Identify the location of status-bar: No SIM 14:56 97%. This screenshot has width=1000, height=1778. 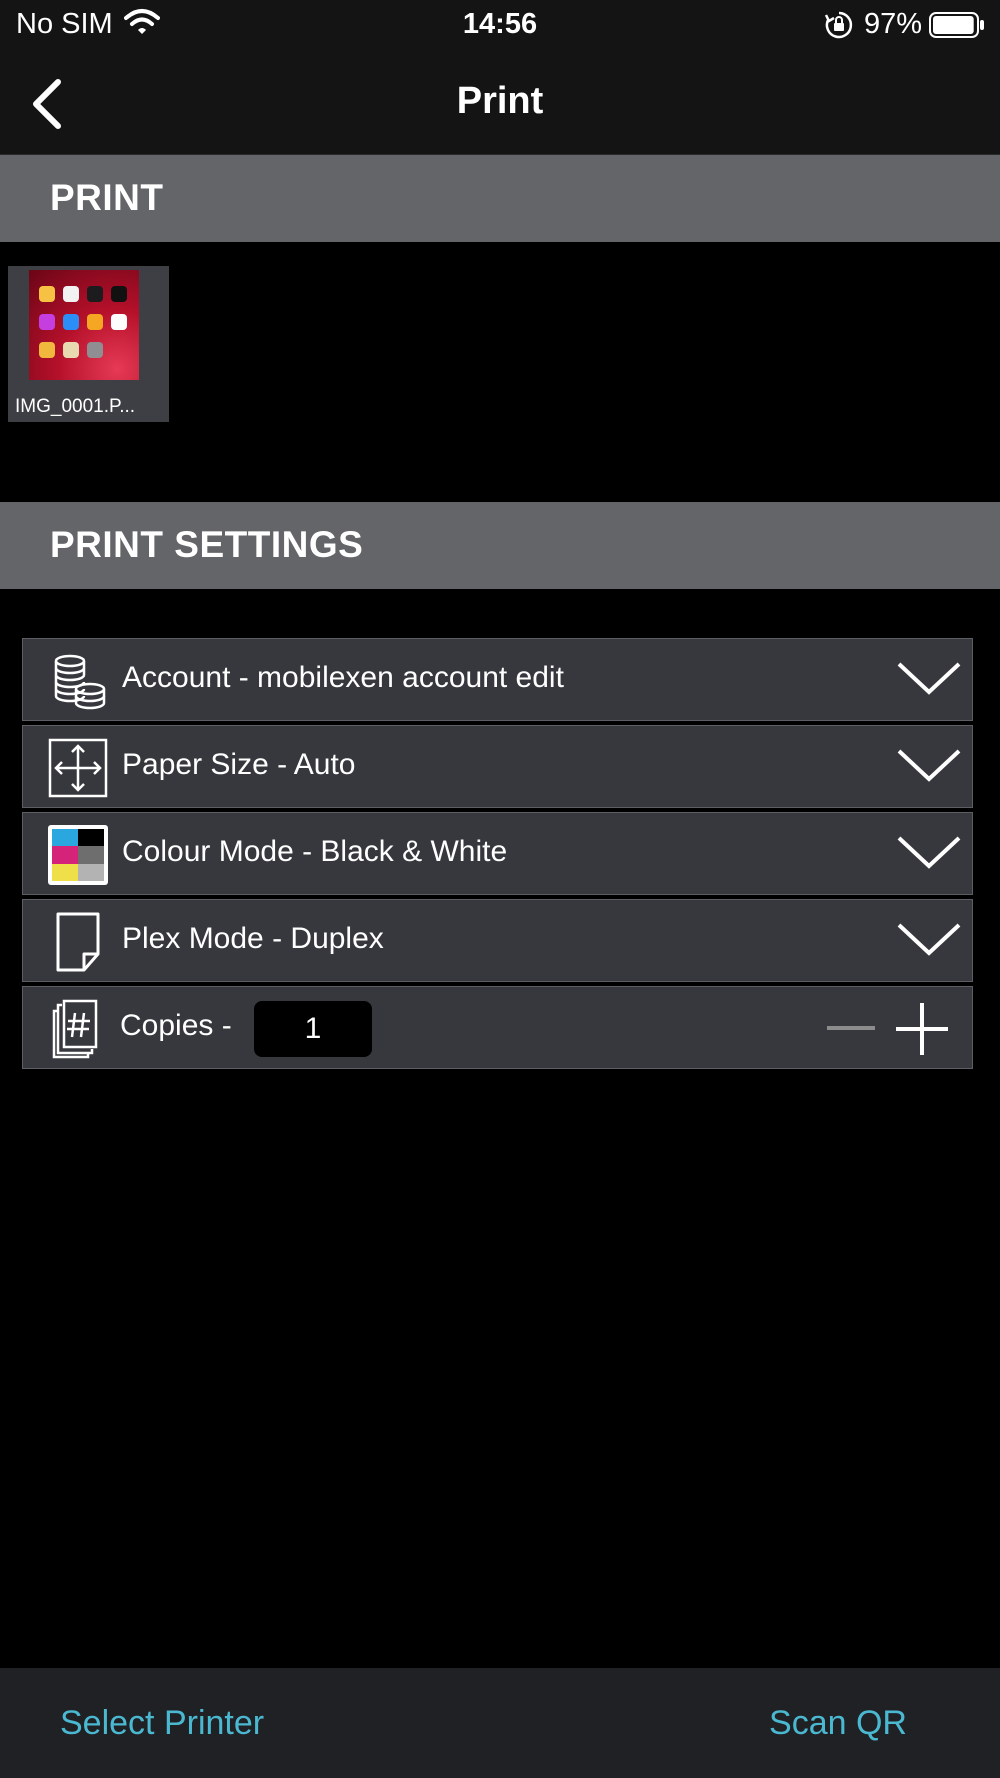
(500, 26).